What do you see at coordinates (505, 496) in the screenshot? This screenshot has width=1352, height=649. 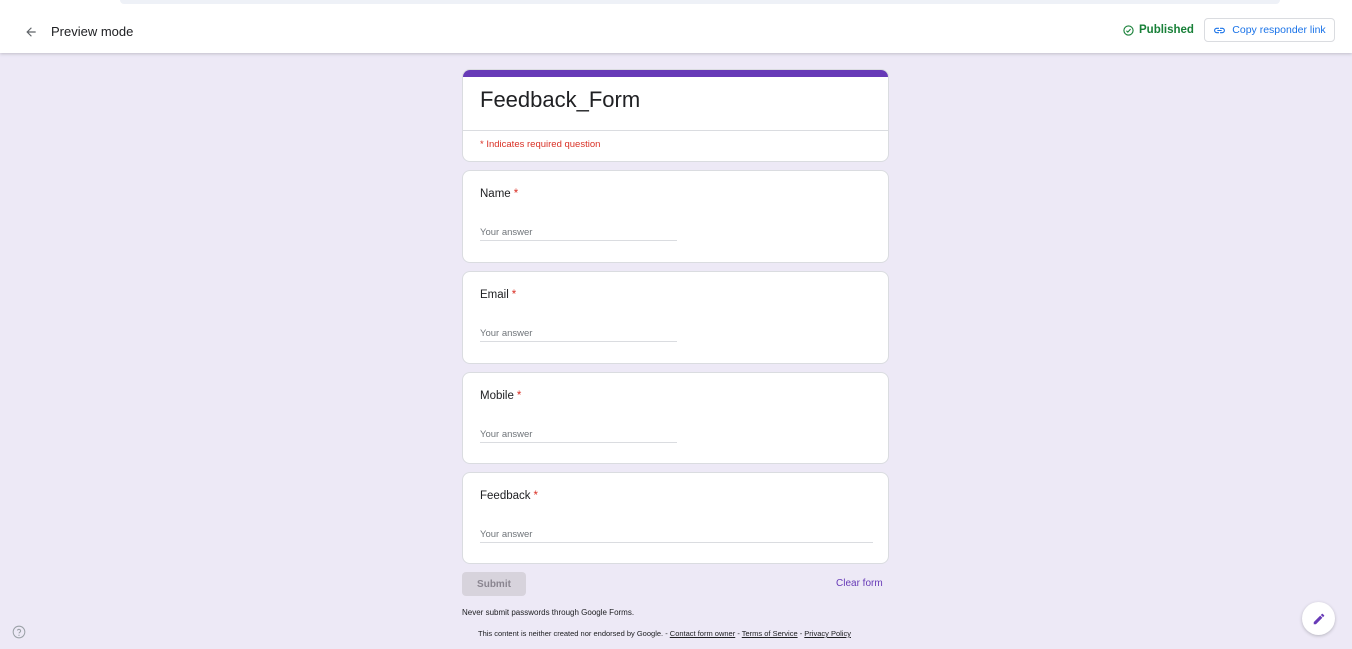 I see `question-title: Feedback` at bounding box center [505, 496].